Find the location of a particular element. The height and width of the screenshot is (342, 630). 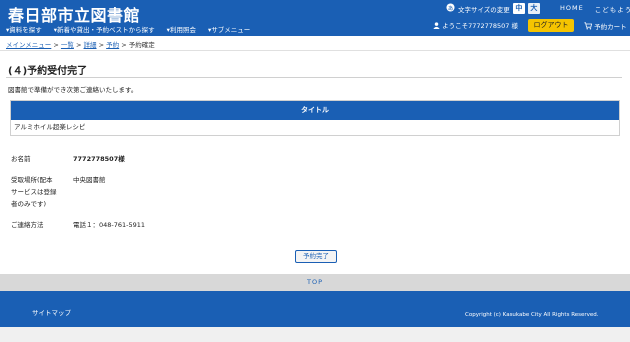

contact-label: ご連絡方法 is located at coordinates (27, 225).